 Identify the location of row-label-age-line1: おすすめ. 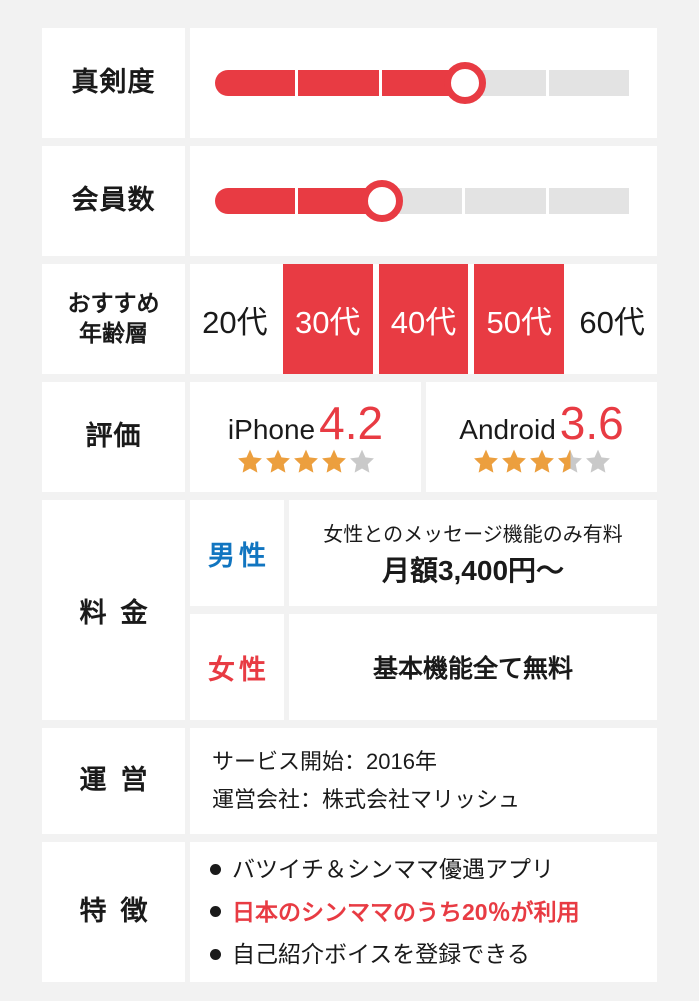
(113, 303).